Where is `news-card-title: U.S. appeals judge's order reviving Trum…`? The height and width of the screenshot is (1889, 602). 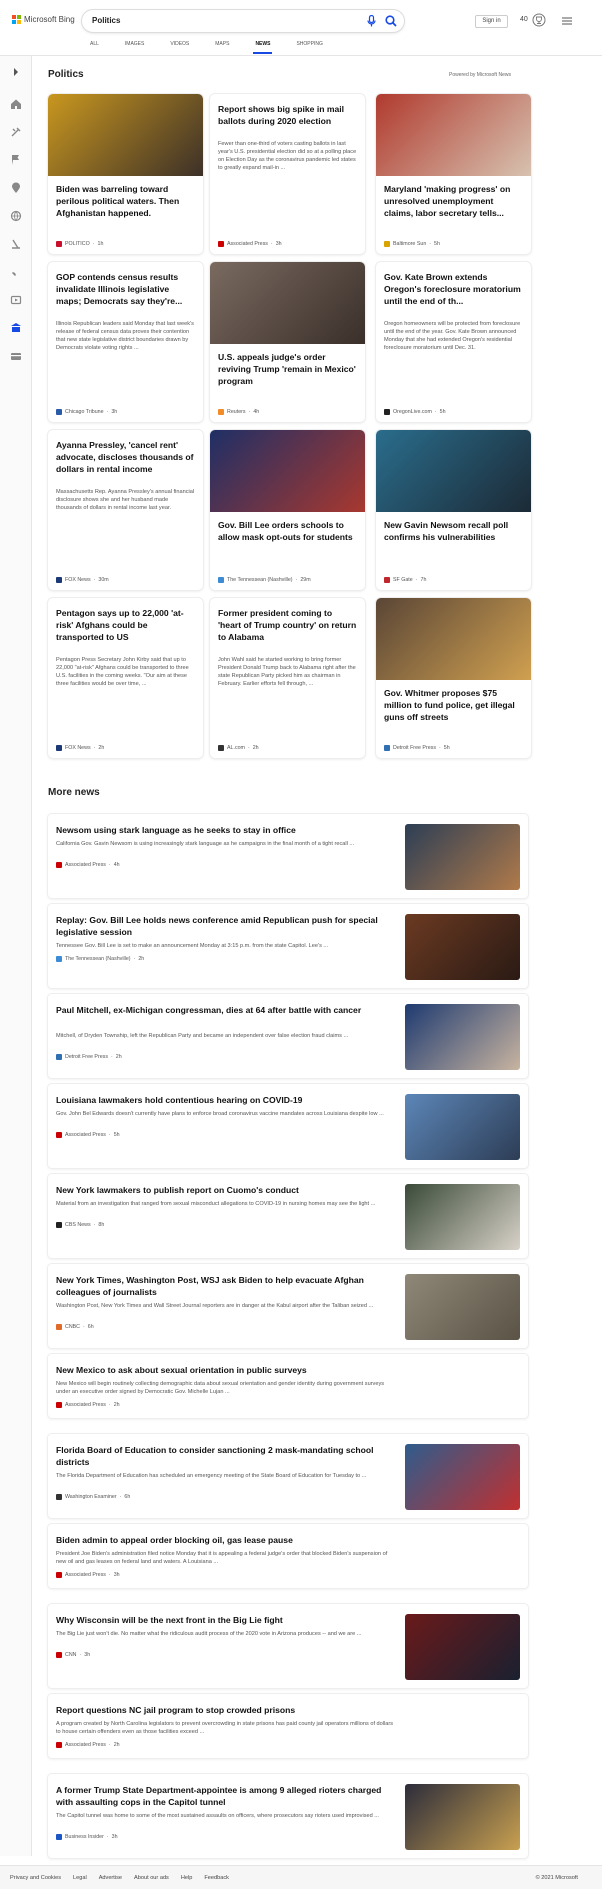
news-card-title: U.S. appeals judge's order reviving Trum… is located at coordinates (287, 369).